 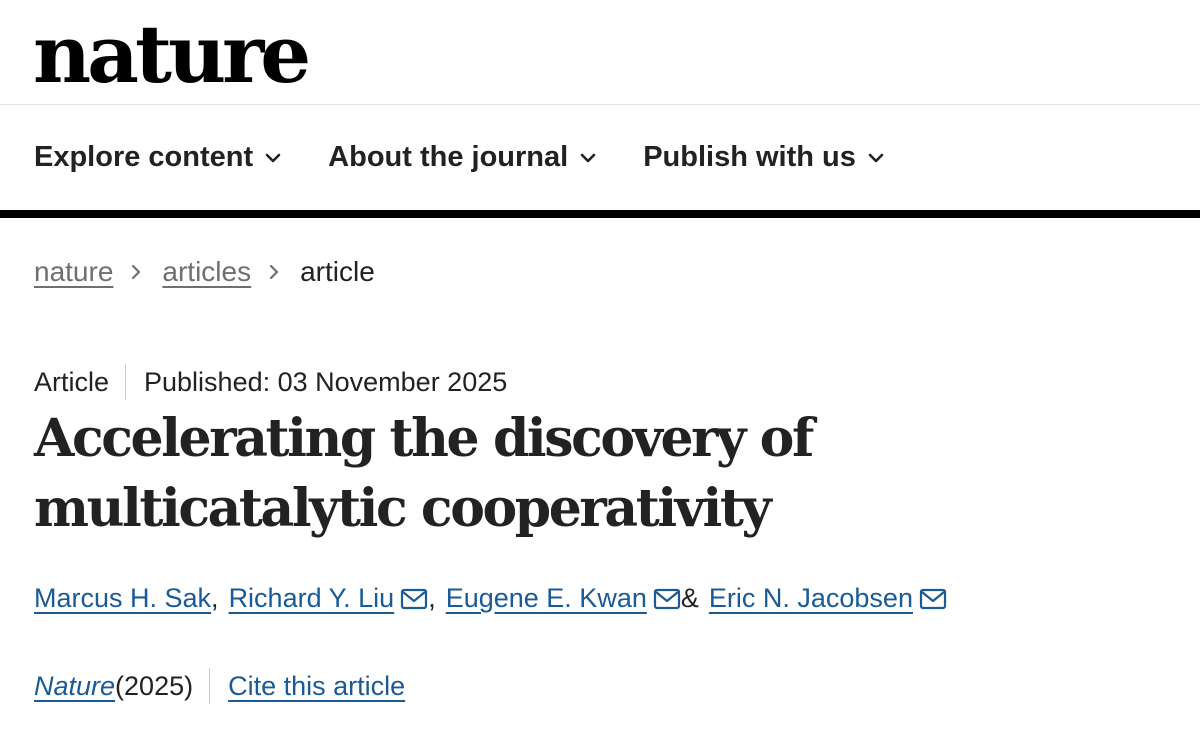 I want to click on author-link: Marcus H. Sak, so click(x=122, y=598).